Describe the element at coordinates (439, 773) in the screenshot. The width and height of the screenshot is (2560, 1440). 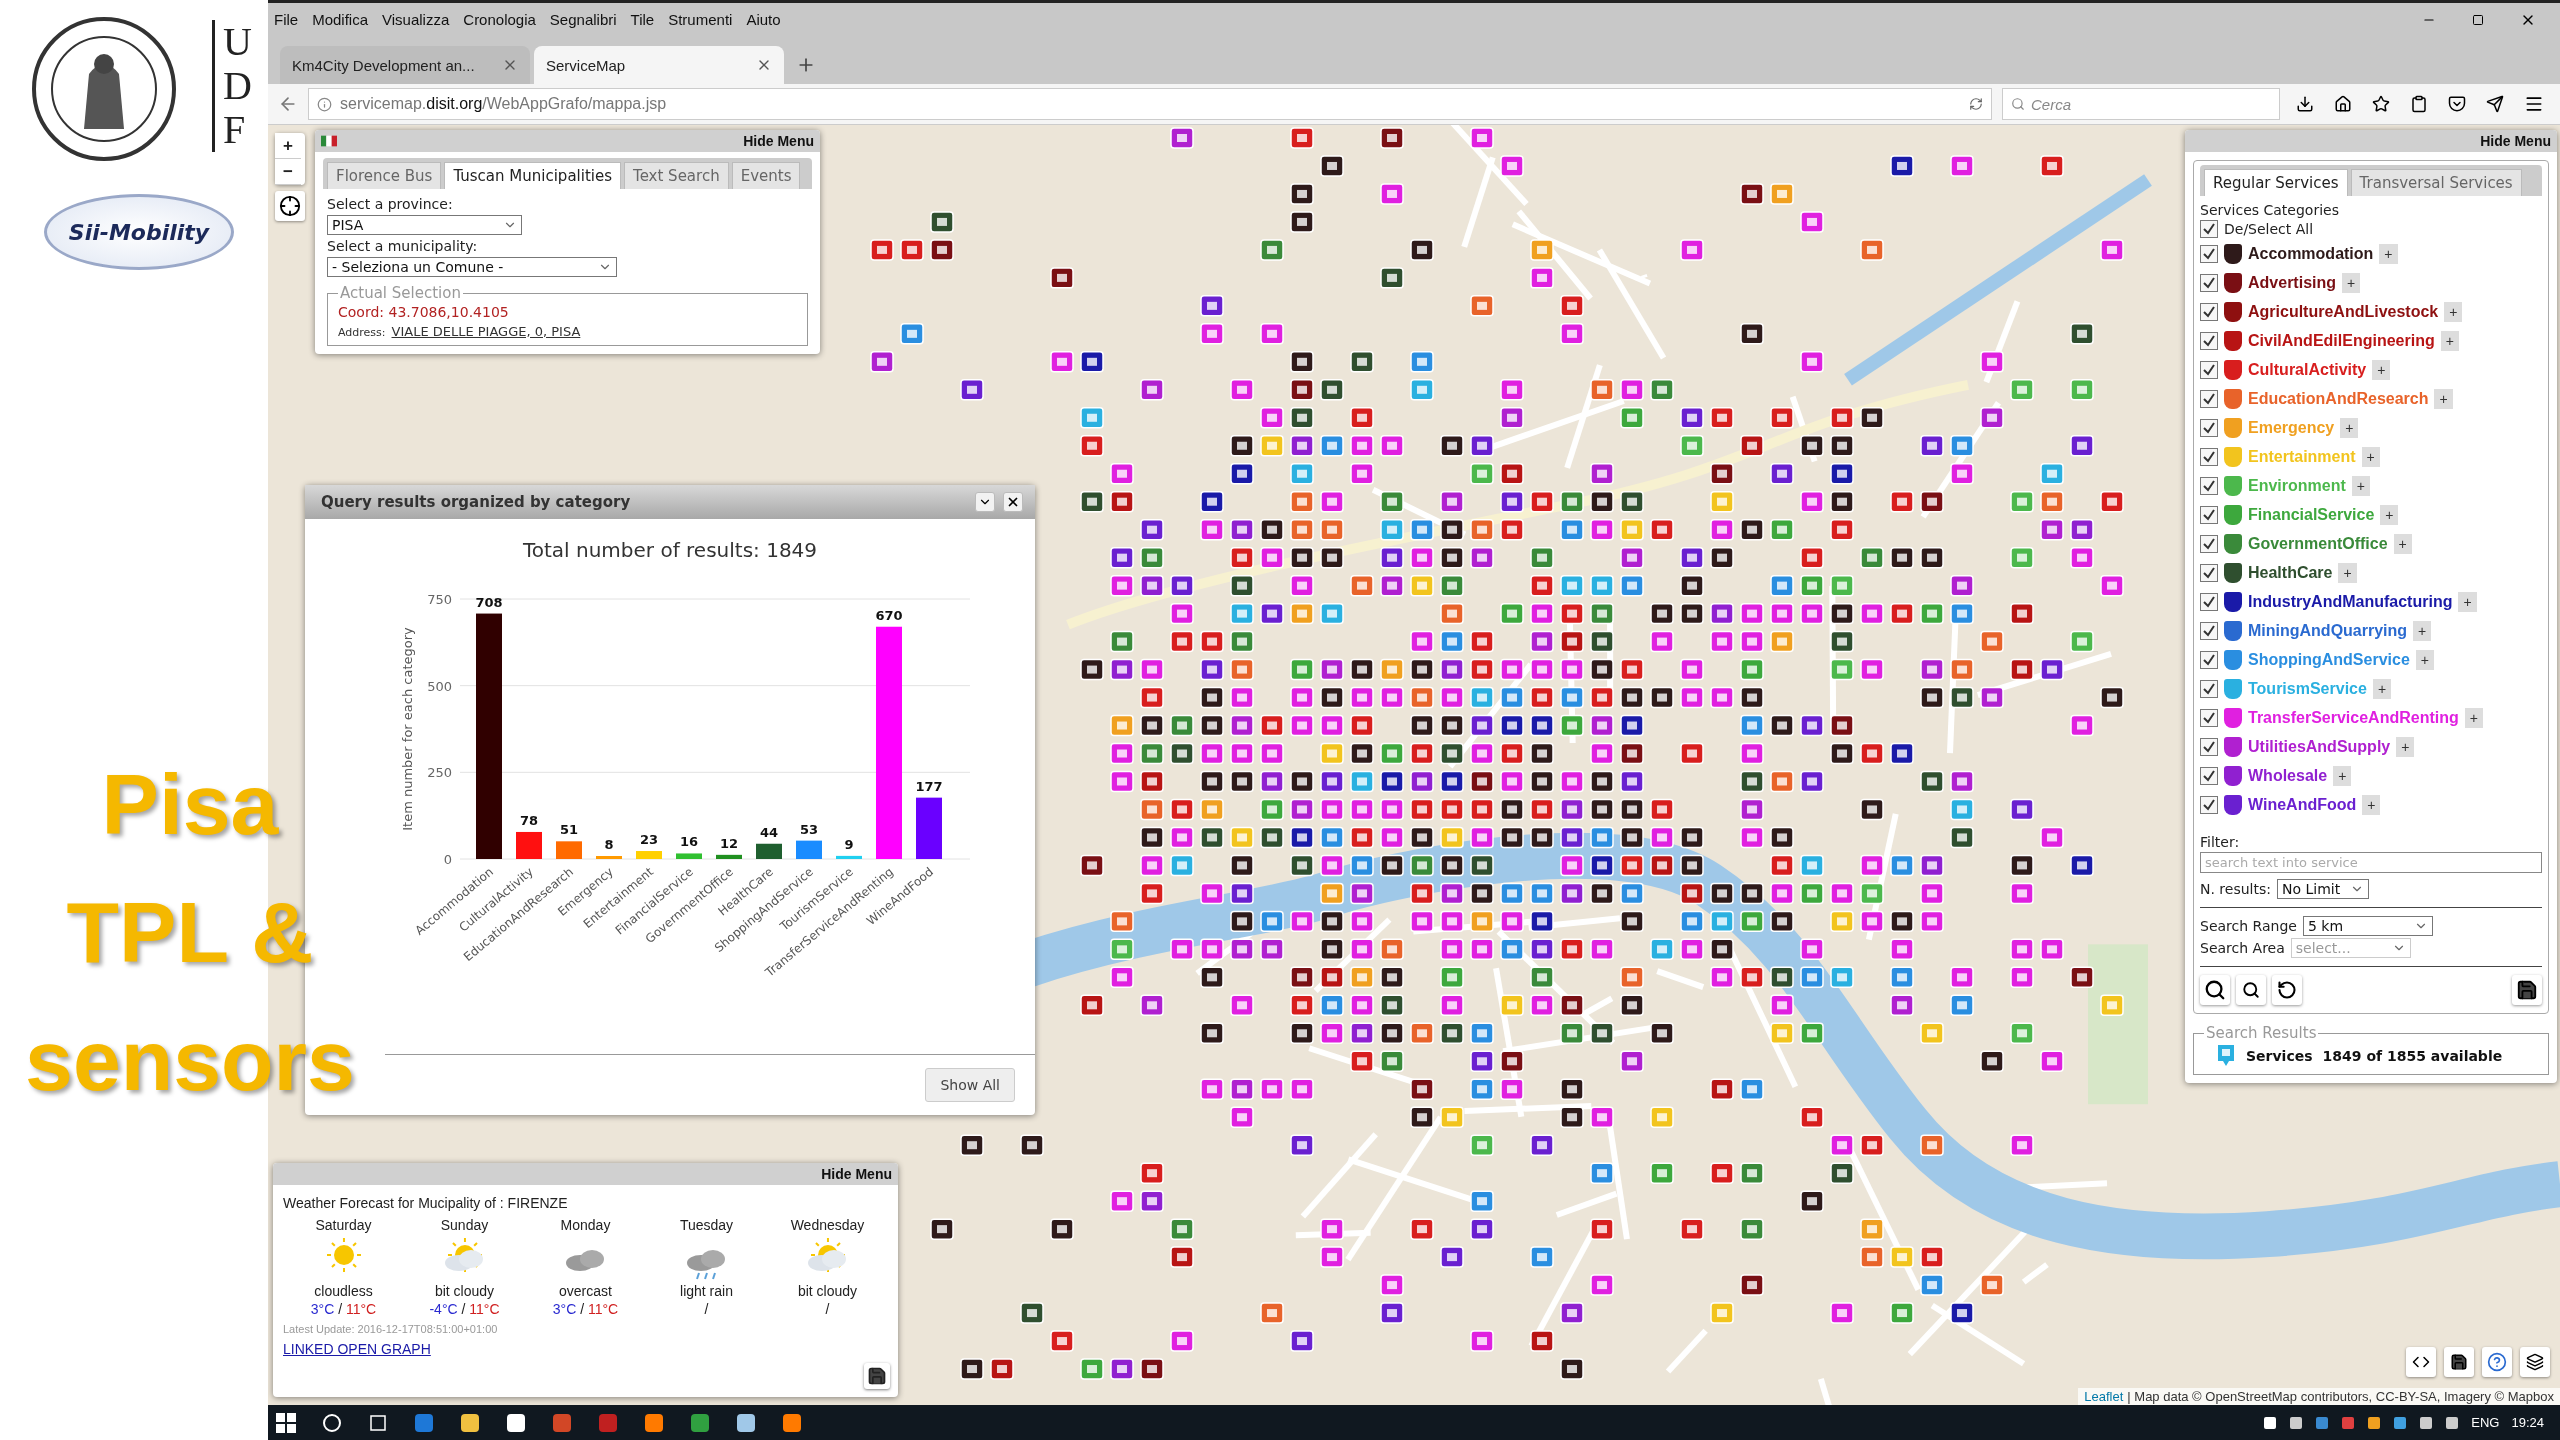
I see `y-tick-label: 250` at that location.